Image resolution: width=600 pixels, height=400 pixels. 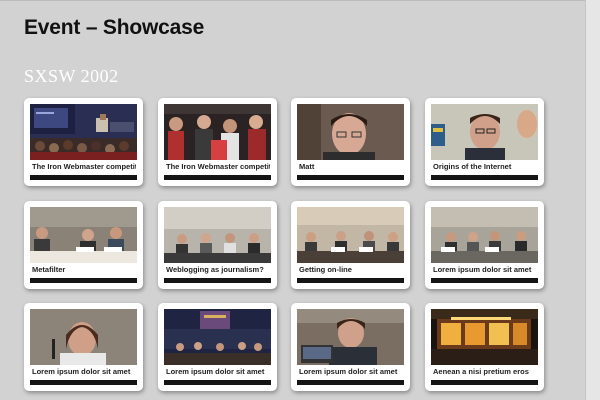 I want to click on top-divider, so click(x=293, y=0).